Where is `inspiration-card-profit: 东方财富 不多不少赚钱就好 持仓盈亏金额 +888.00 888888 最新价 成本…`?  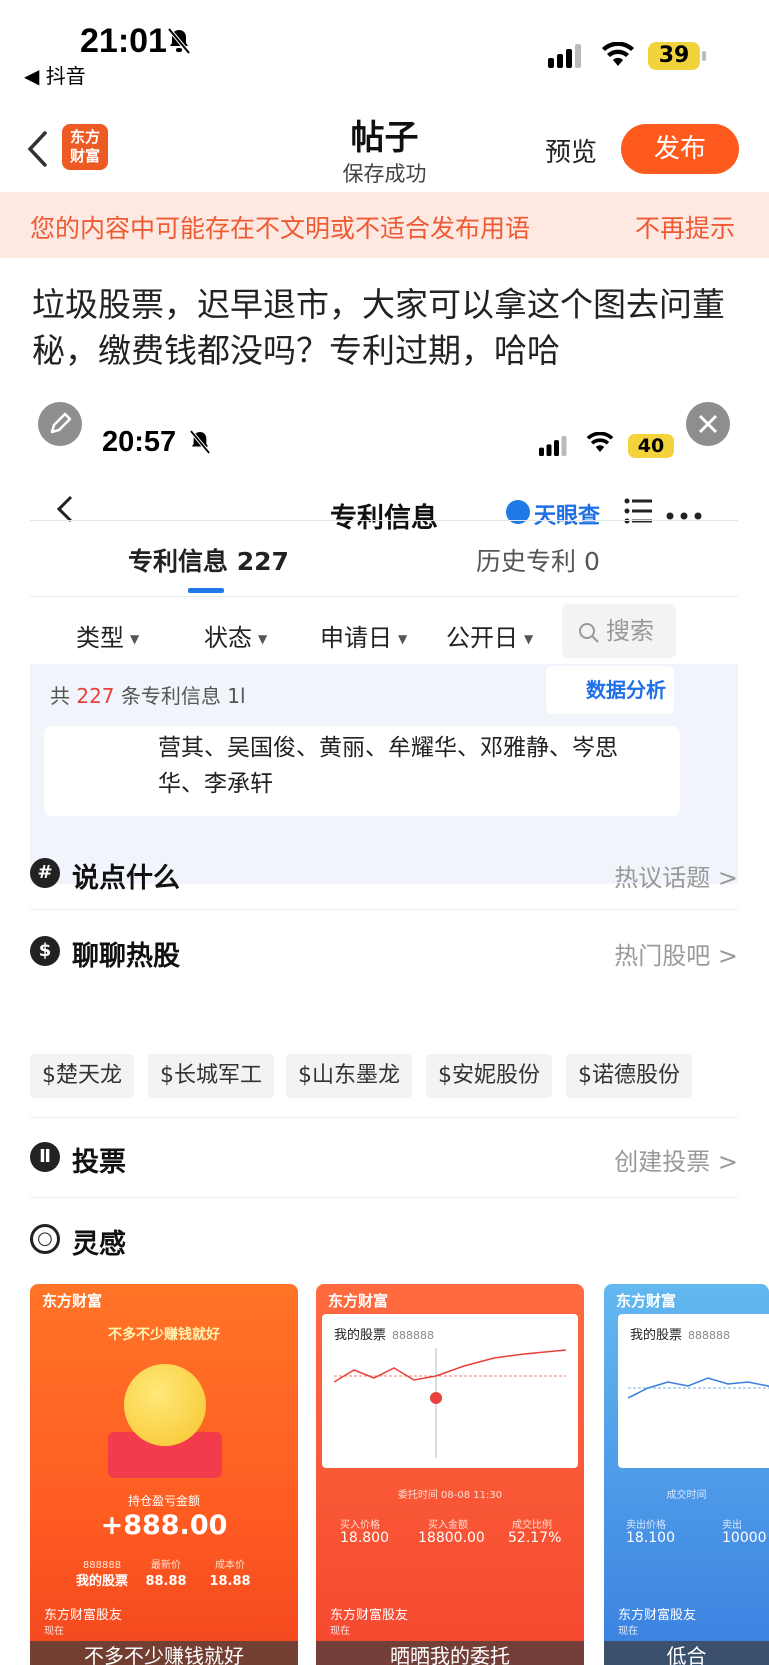 inspiration-card-profit: 东方财富 不多不少赚钱就好 持仓盈亏金额 +888.00 888888 最新价 成本… is located at coordinates (164, 1474).